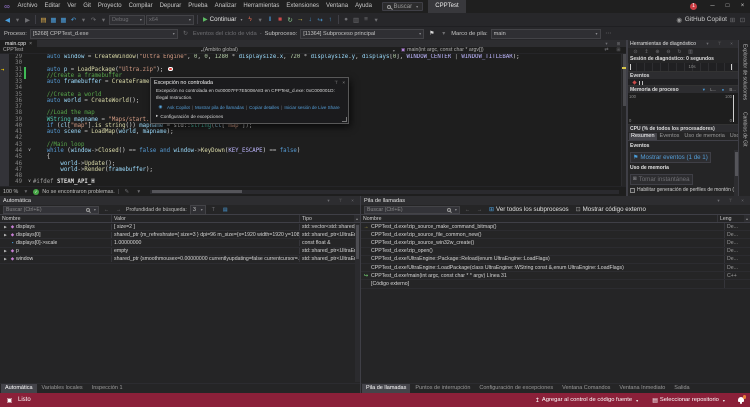 This screenshot has width=750, height=407. Describe the element at coordinates (25, 192) in the screenshot. I see `zoom-caret: ▾` at that location.